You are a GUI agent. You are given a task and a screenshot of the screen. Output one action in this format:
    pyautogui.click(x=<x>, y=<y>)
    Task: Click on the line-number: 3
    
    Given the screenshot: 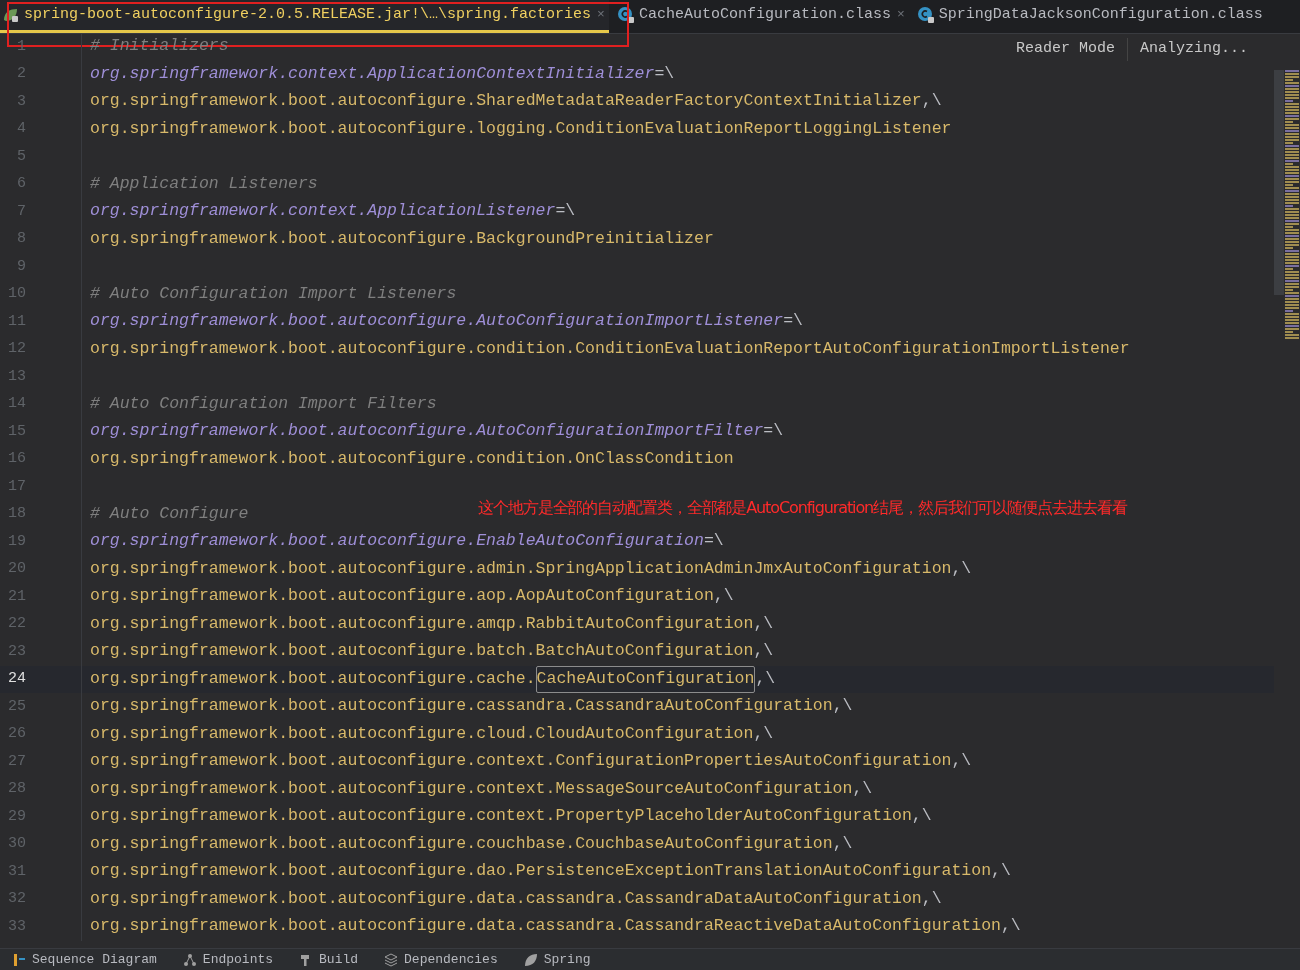 What is the action you would take?
    pyautogui.click(x=21, y=101)
    